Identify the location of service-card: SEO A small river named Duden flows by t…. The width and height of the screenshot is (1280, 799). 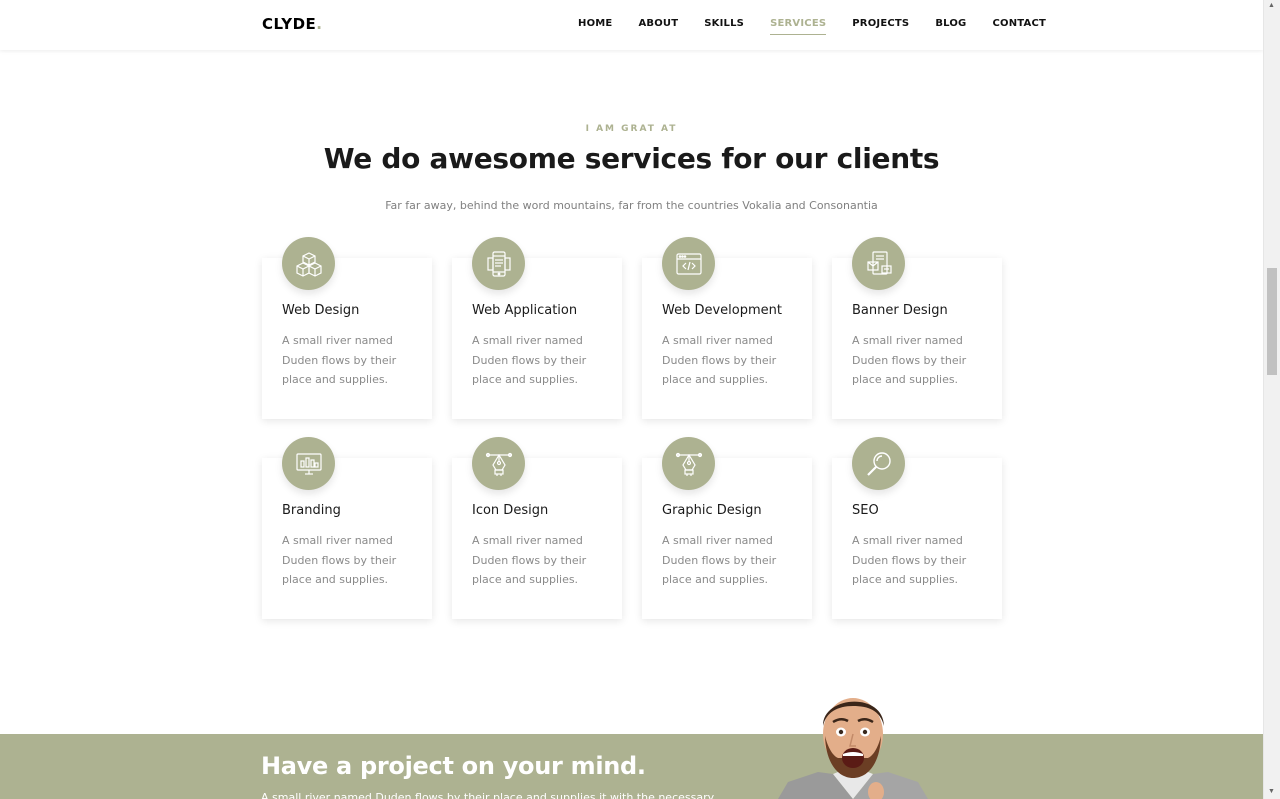
(917, 528).